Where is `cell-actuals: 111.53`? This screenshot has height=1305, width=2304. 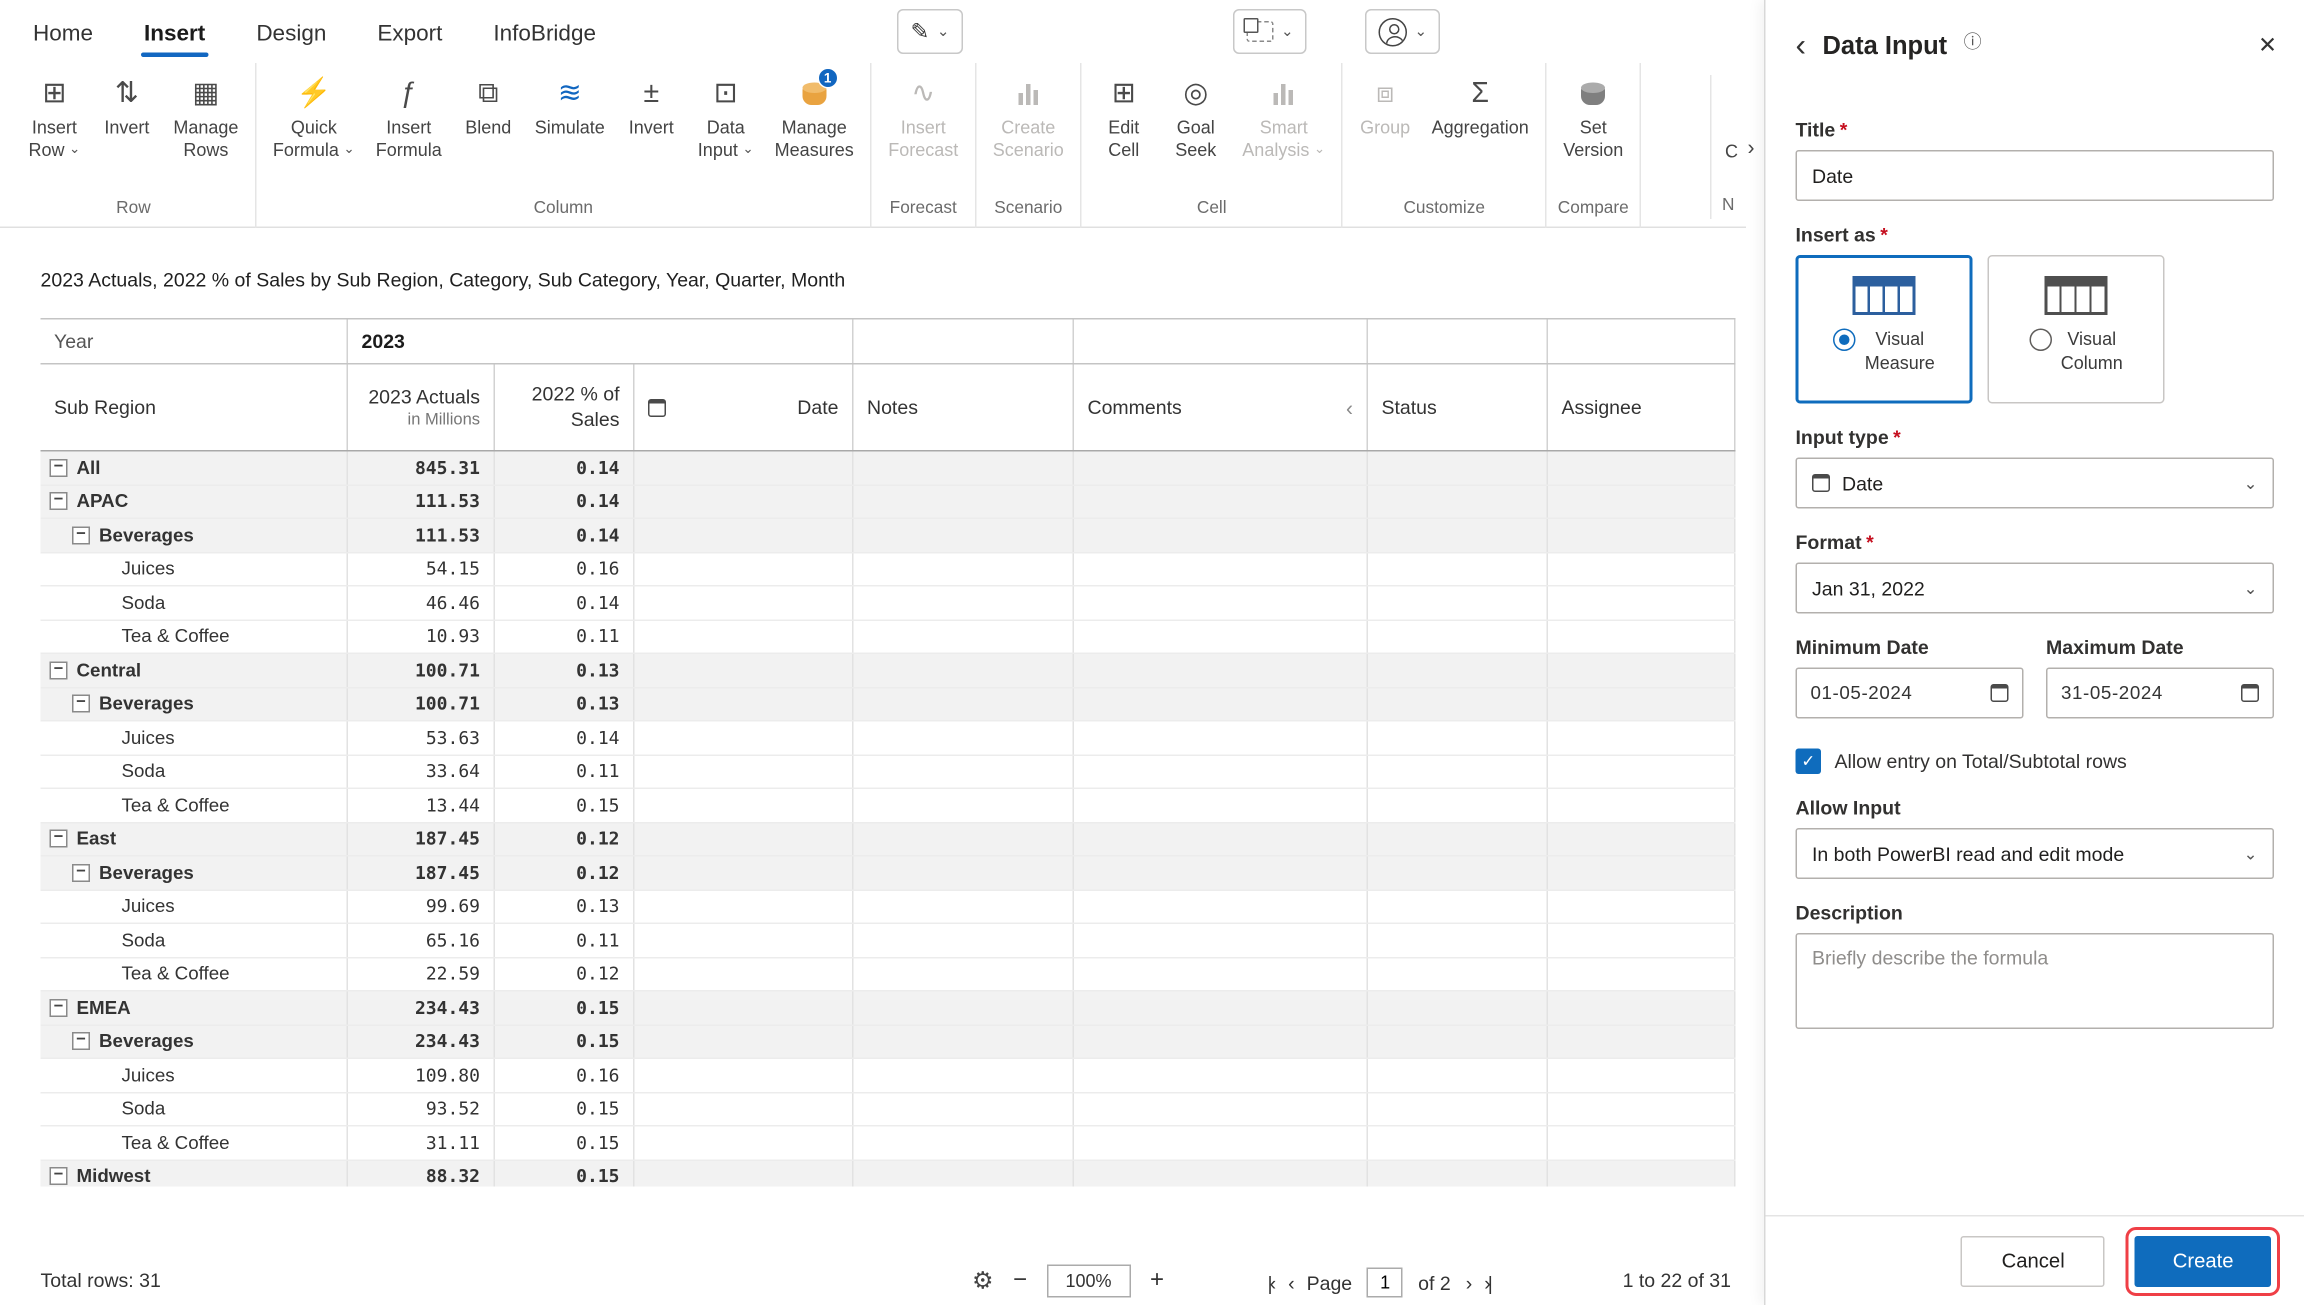 cell-actuals: 111.53 is located at coordinates (421, 501).